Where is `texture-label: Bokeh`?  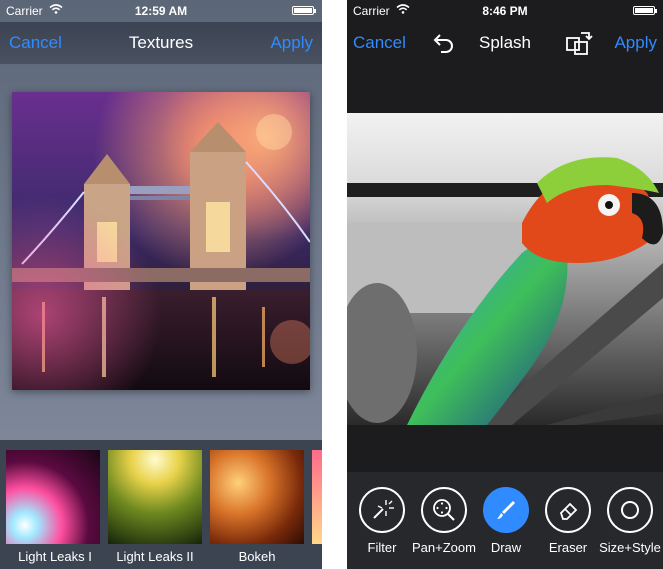
texture-label: Bokeh is located at coordinates (257, 556).